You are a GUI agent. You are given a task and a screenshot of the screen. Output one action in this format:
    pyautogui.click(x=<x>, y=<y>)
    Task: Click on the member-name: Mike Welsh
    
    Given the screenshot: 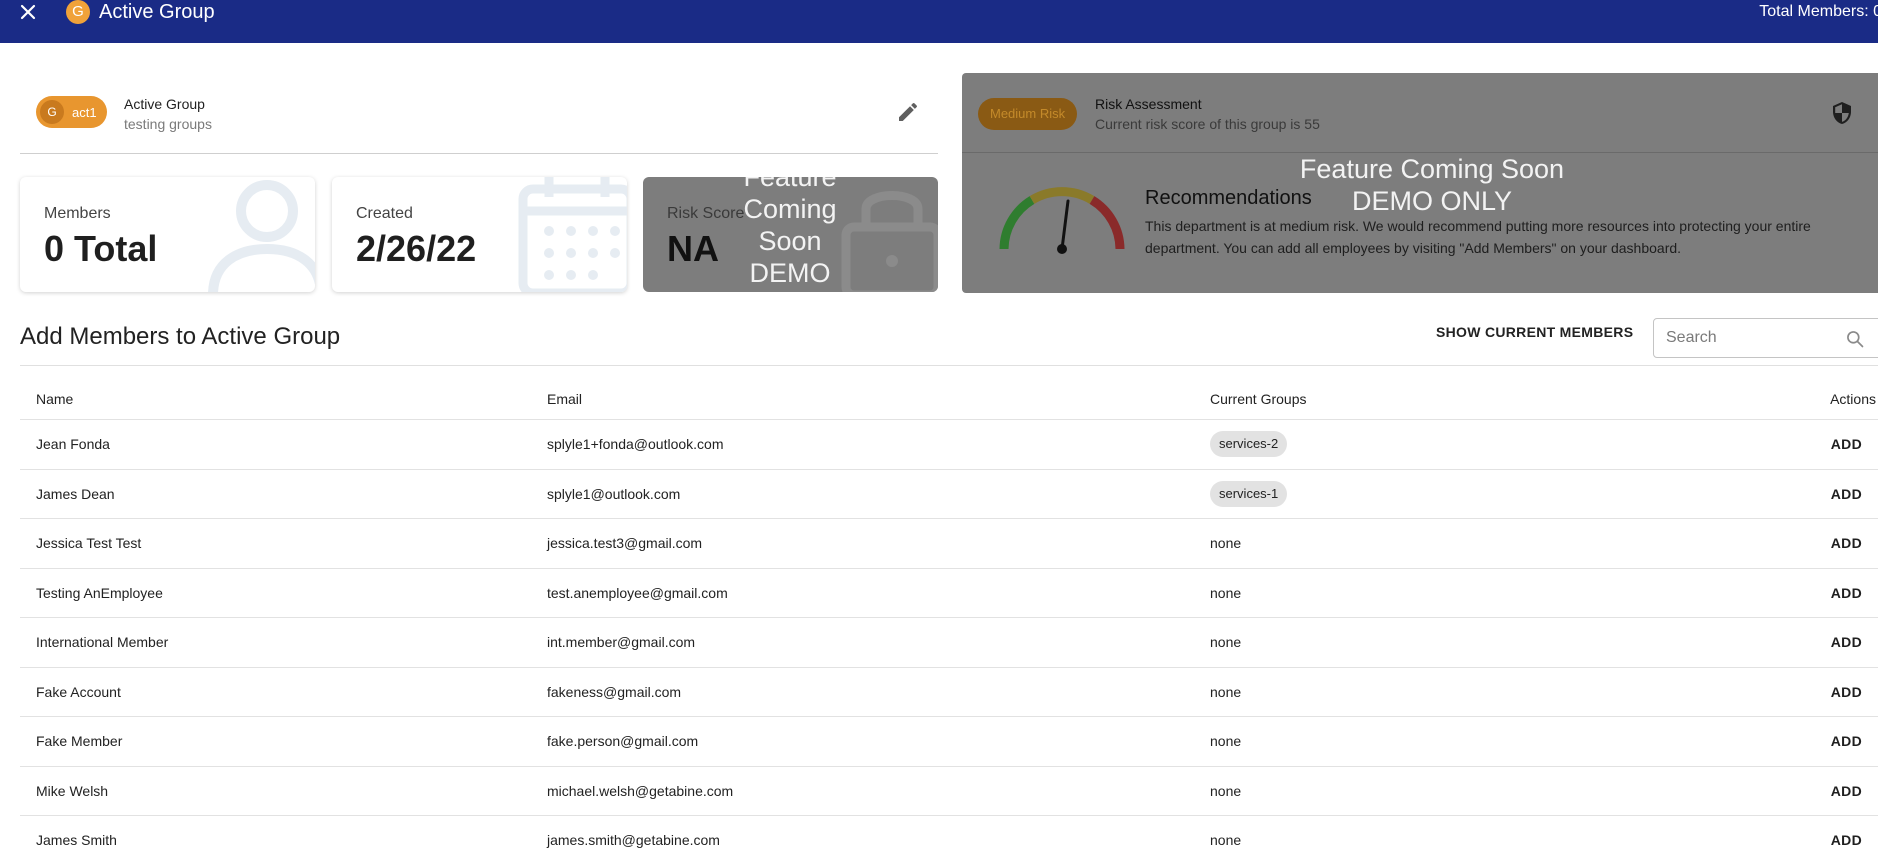 What is the action you would take?
    pyautogui.click(x=72, y=790)
    